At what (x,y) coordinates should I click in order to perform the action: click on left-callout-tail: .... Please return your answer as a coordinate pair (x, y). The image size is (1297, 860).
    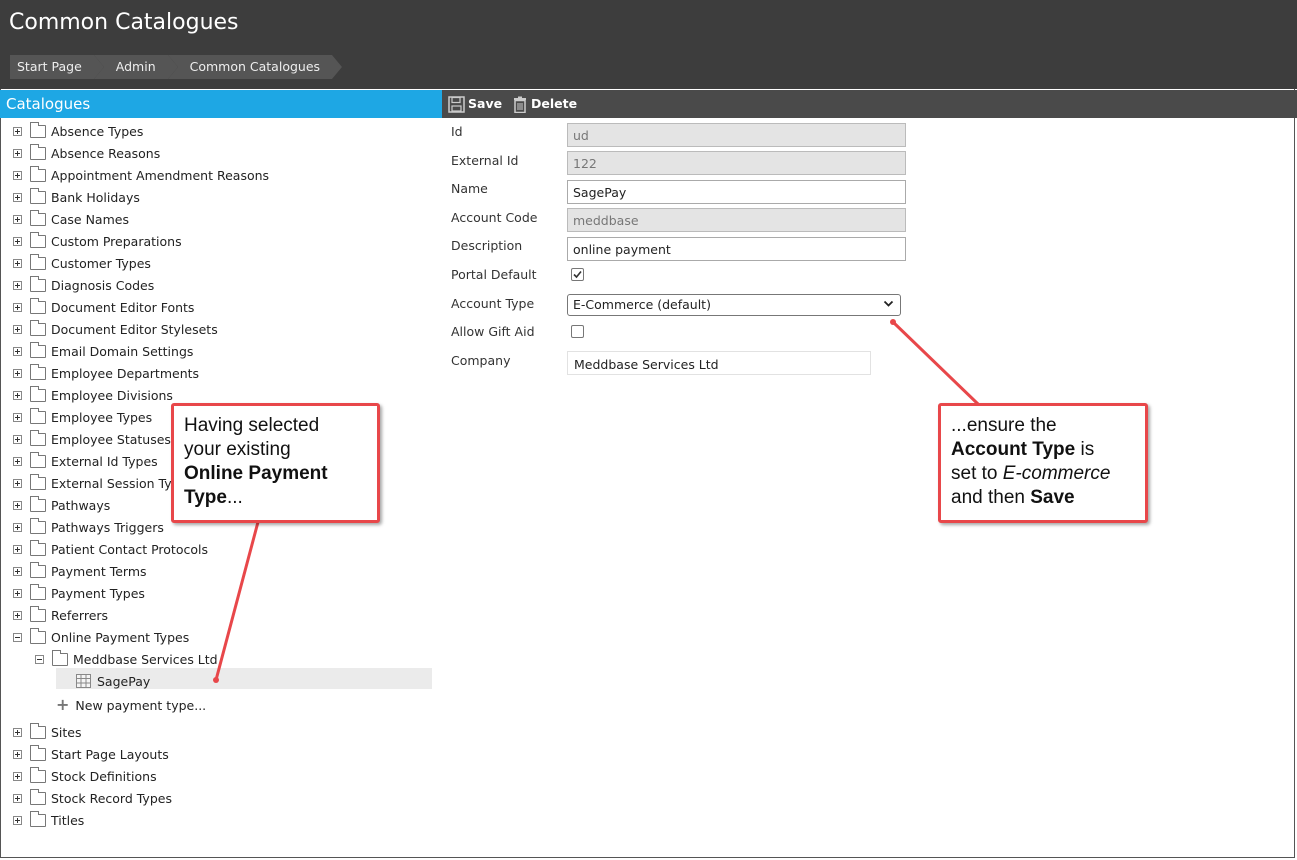
    Looking at the image, I should click on (234, 497).